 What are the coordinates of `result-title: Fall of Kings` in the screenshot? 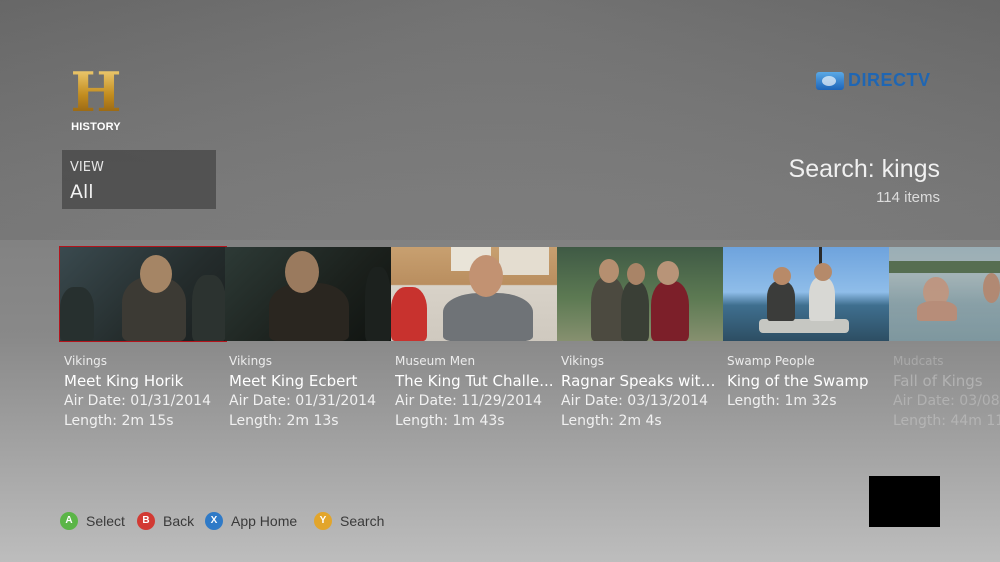 It's located at (938, 381).